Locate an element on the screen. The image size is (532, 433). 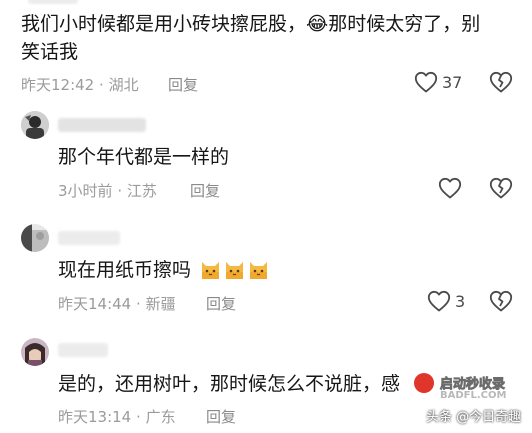
comment-1-text-part2: 那时候太穷了，别 is located at coordinates (404, 24).